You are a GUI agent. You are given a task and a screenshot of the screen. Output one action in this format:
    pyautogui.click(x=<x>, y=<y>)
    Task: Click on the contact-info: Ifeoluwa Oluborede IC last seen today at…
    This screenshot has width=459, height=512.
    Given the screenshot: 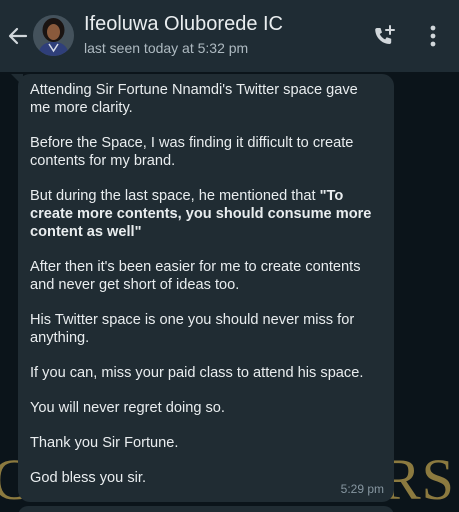 What is the action you would take?
    pyautogui.click(x=183, y=34)
    